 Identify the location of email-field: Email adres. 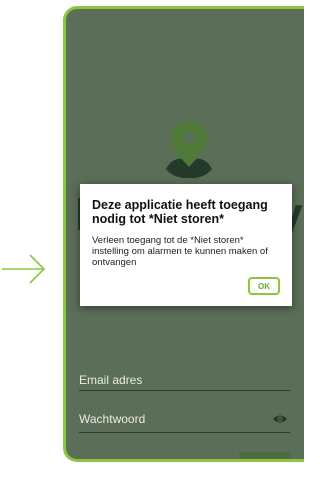
(110, 380).